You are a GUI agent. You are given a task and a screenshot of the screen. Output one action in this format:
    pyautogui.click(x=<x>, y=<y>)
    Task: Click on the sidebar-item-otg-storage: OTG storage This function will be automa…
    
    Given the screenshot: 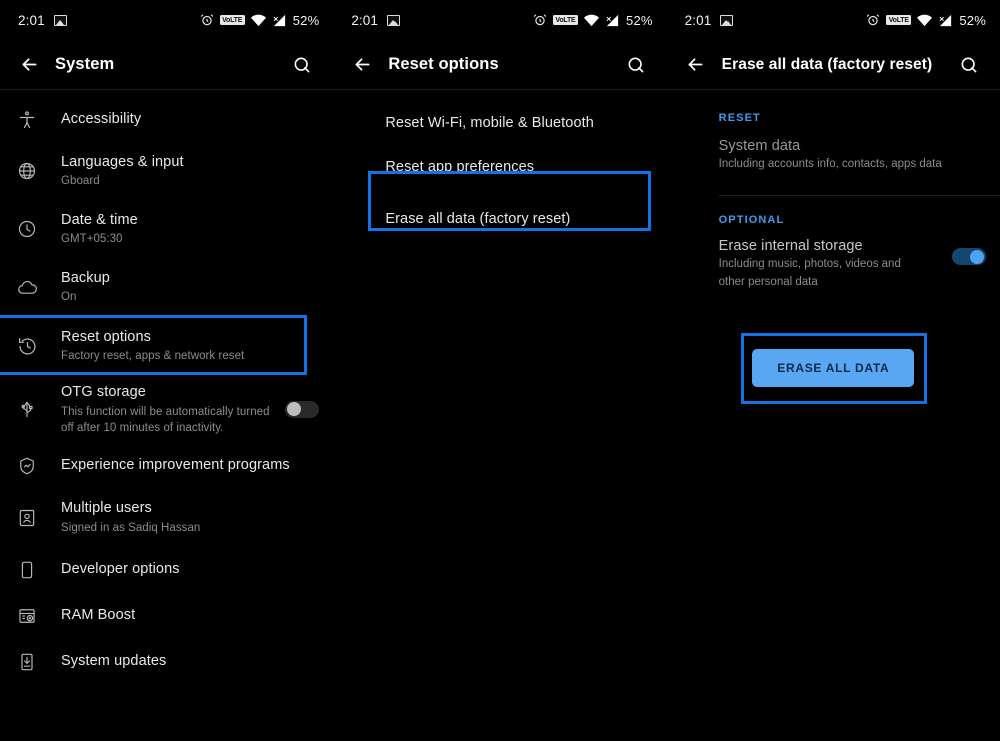 What is the action you would take?
    pyautogui.click(x=166, y=409)
    